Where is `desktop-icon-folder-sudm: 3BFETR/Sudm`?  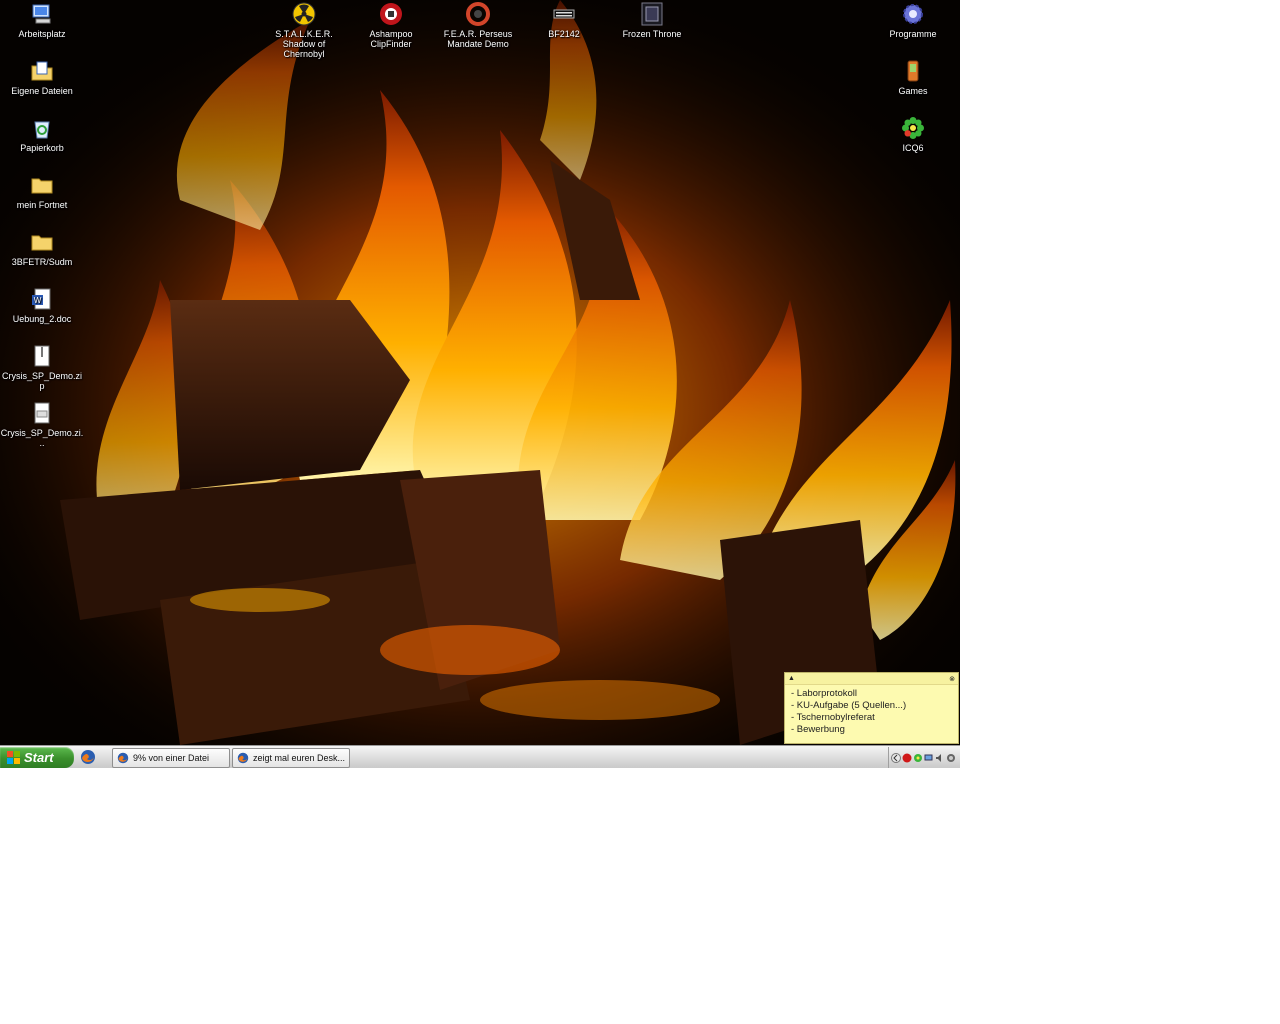
desktop-icon-folder-sudm: 3BFETR/Sudm is located at coordinates (42, 248).